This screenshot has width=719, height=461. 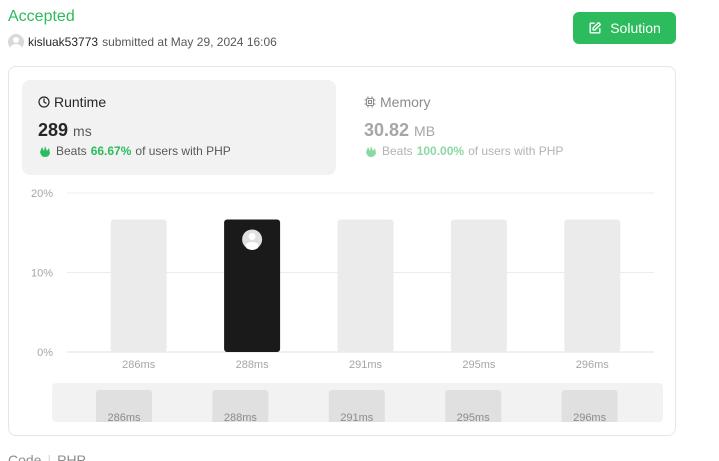 I want to click on minimap-tick-label: 286ms, so click(x=124, y=417).